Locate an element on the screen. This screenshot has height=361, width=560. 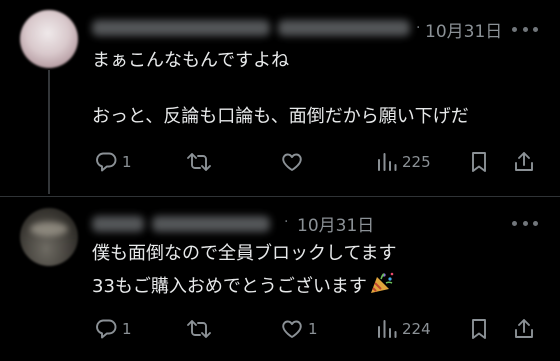
tweet-text-line: まぁこんなもんですよね is located at coordinates (191, 60).